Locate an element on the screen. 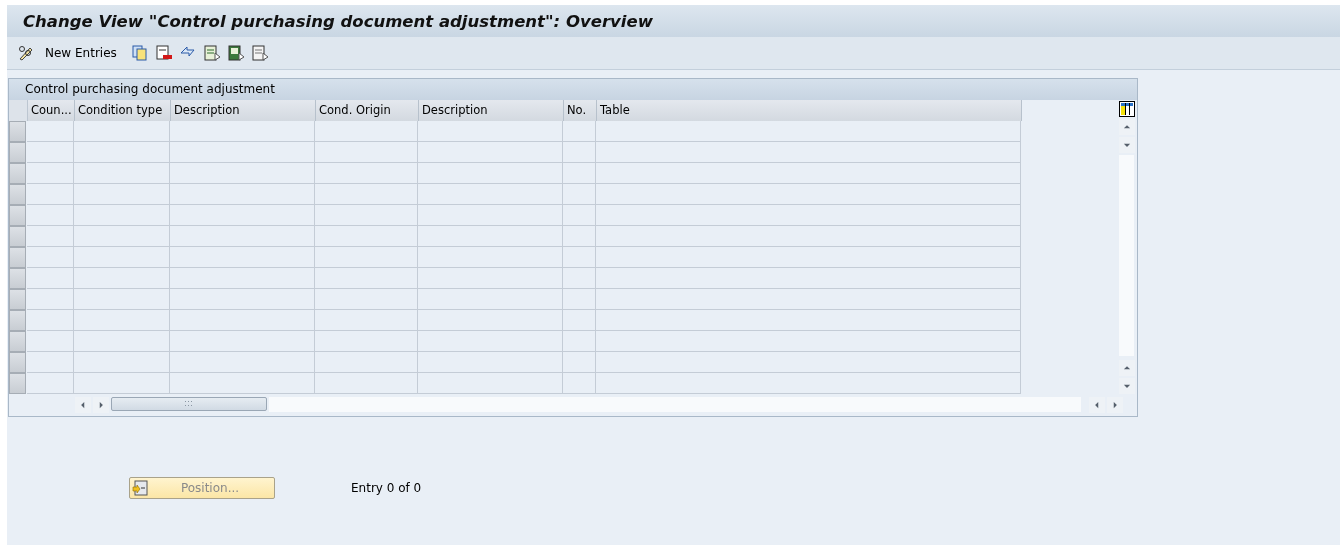 This screenshot has height=545, width=1340. select-all-corner is located at coordinates (18, 110).